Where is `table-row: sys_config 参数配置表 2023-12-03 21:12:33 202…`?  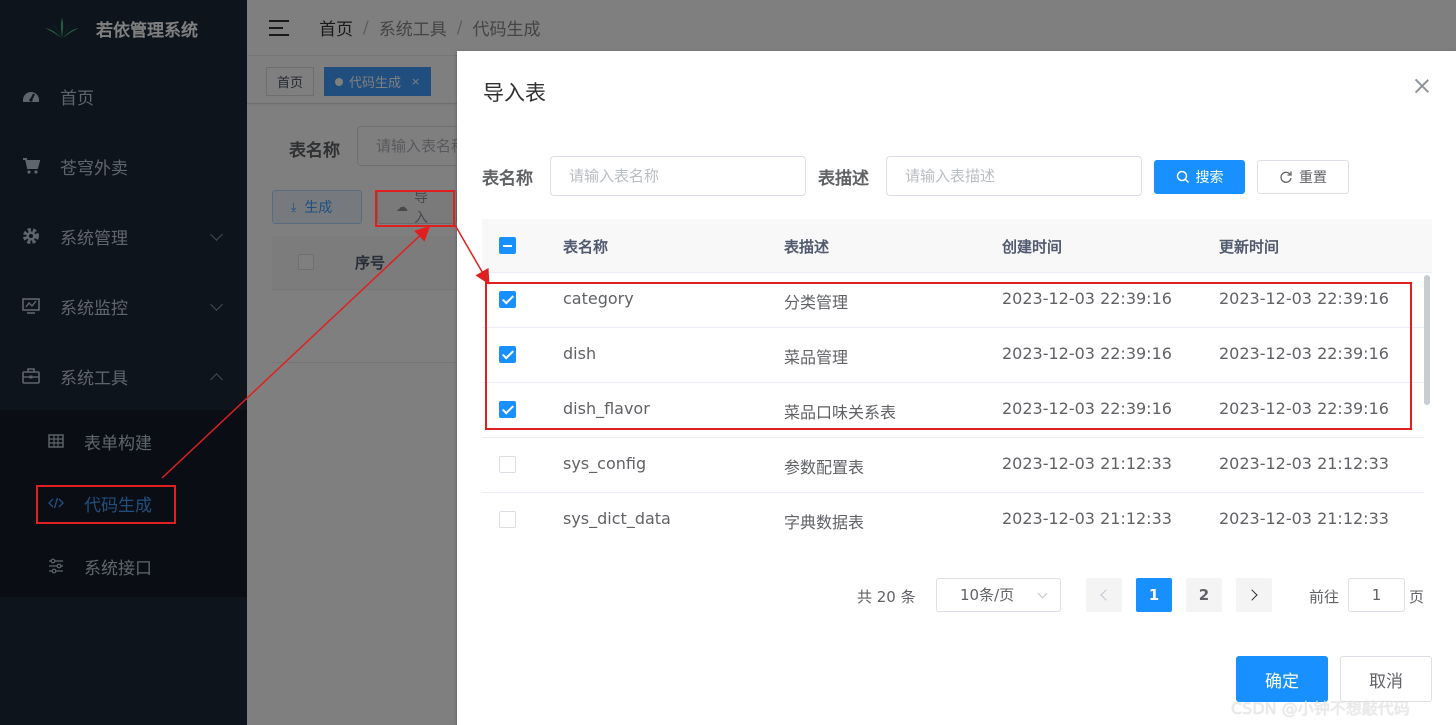 table-row: sys_config 参数配置表 2023-12-03 21:12:33 202… is located at coordinates (953, 465).